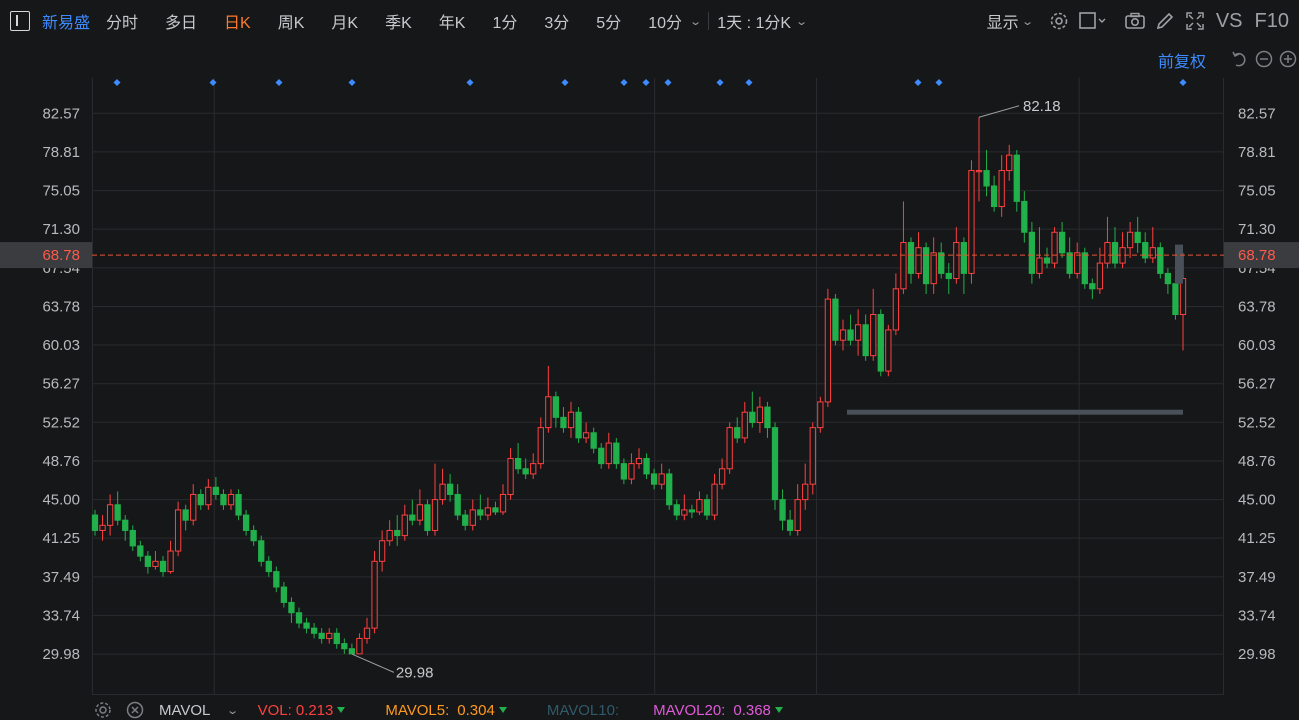  What do you see at coordinates (103, 710) in the screenshot?
I see `settings-icon` at bounding box center [103, 710].